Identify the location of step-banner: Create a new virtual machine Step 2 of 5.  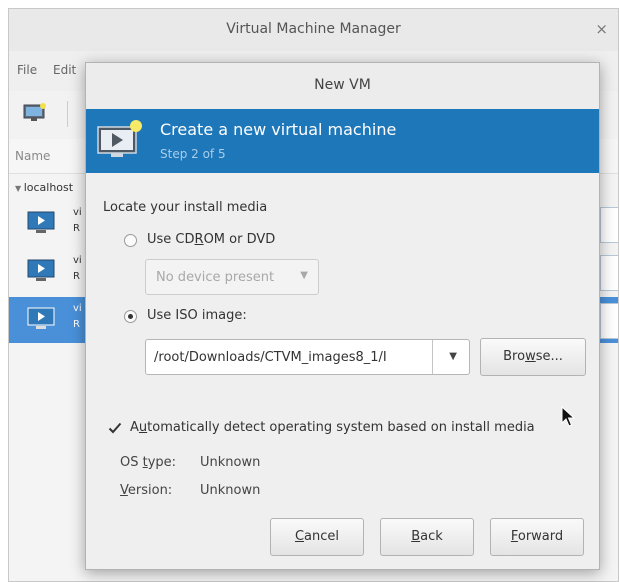
(342, 141).